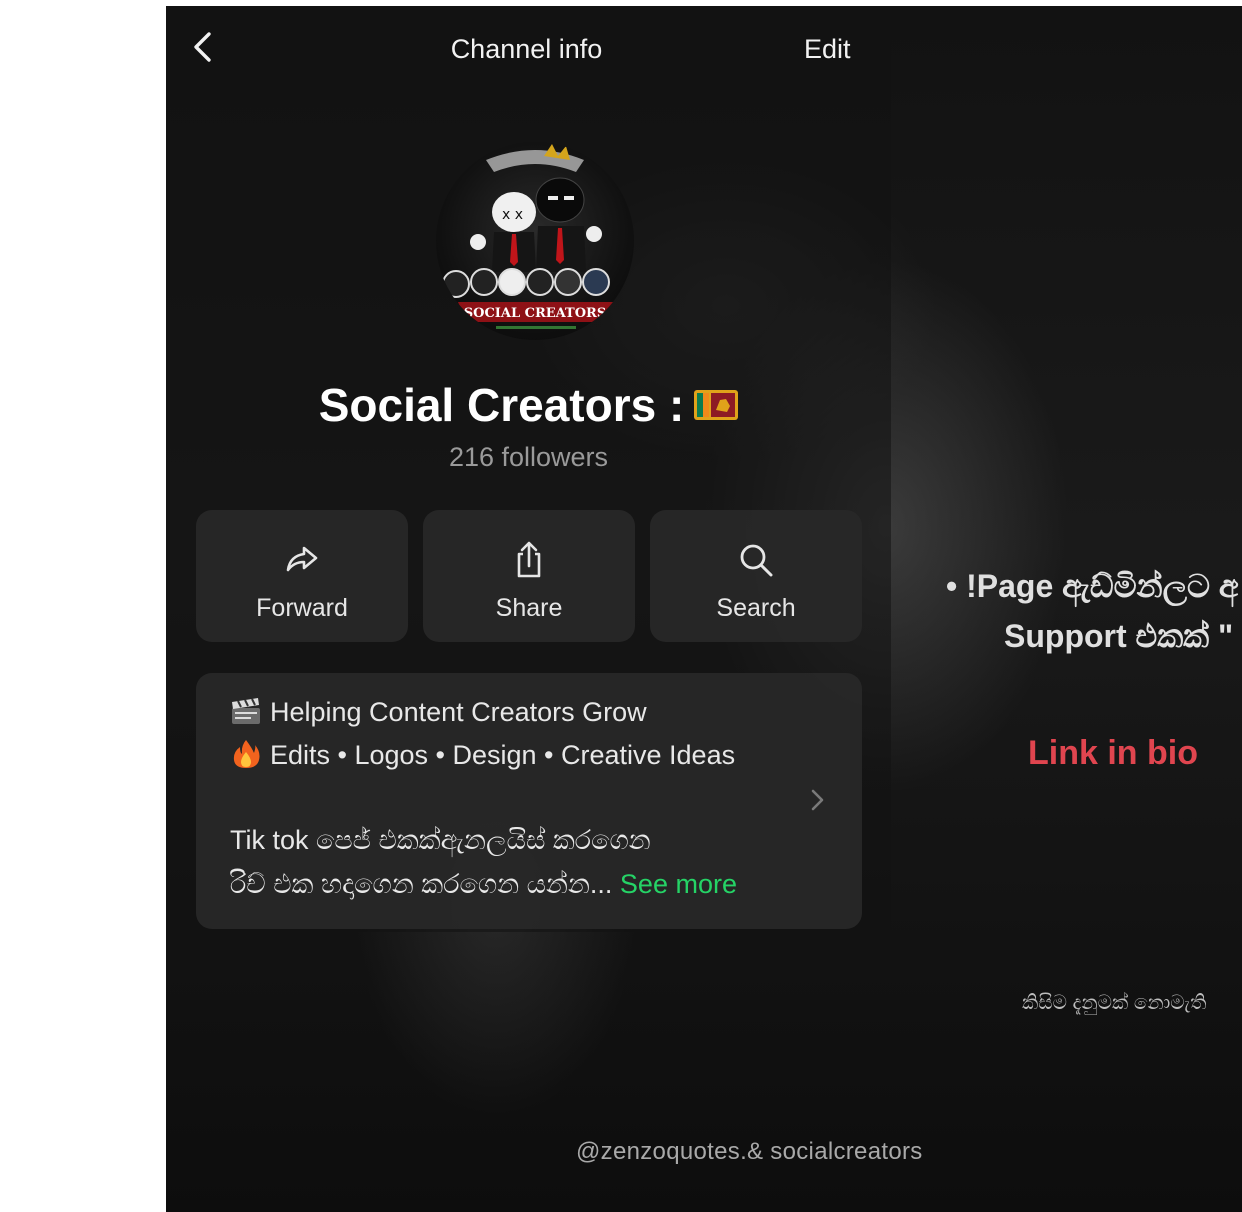 The height and width of the screenshot is (1212, 1242). I want to click on sri-lanka-flag-icon, so click(716, 404).